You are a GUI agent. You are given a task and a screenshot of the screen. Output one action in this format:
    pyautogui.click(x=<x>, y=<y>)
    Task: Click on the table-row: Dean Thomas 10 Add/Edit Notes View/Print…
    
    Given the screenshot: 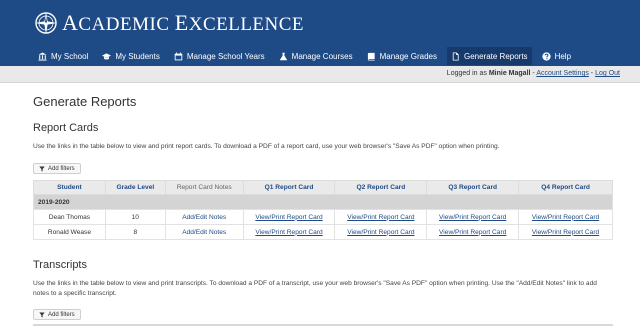 What is the action you would take?
    pyautogui.click(x=323, y=217)
    